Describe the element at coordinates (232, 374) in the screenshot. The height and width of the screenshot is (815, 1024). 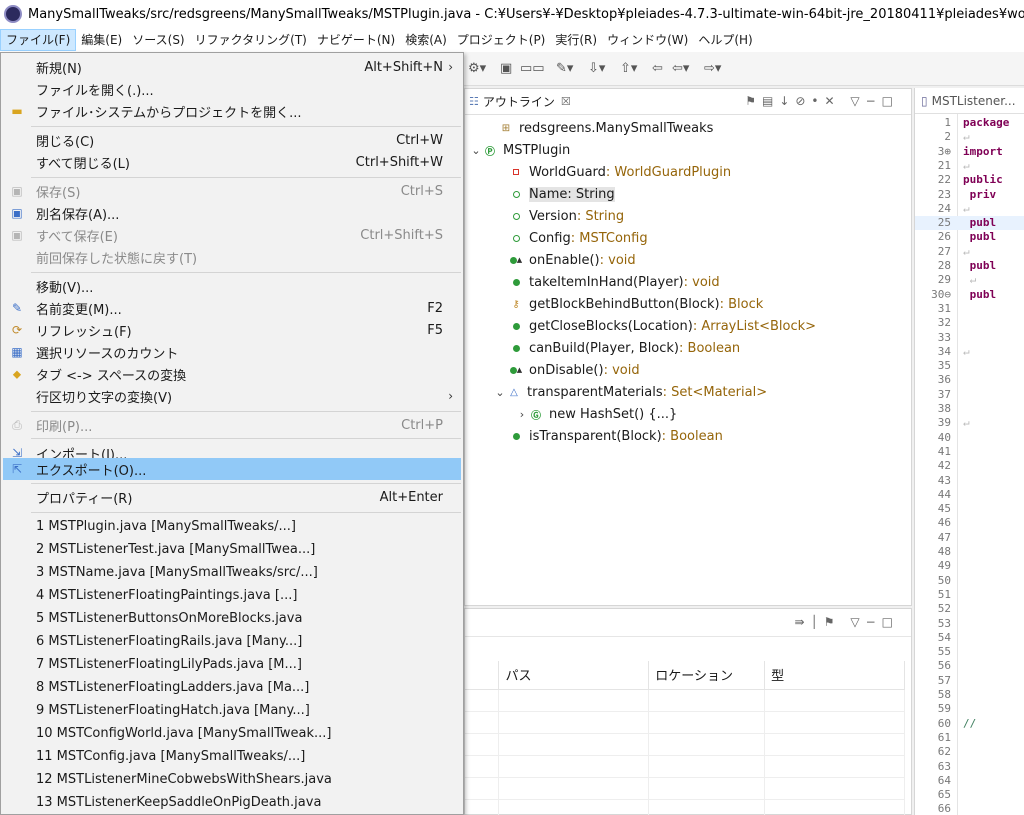
I see `menu-item-convert-tabs: ⬥ タブ <-> スペースの変換` at that location.